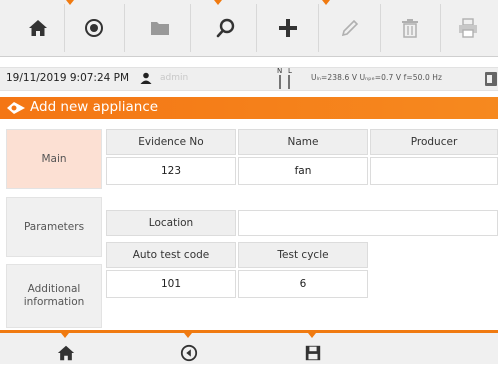 This screenshot has height=367, width=498. Describe the element at coordinates (171, 223) in the screenshot. I see `location-label: Location` at that location.